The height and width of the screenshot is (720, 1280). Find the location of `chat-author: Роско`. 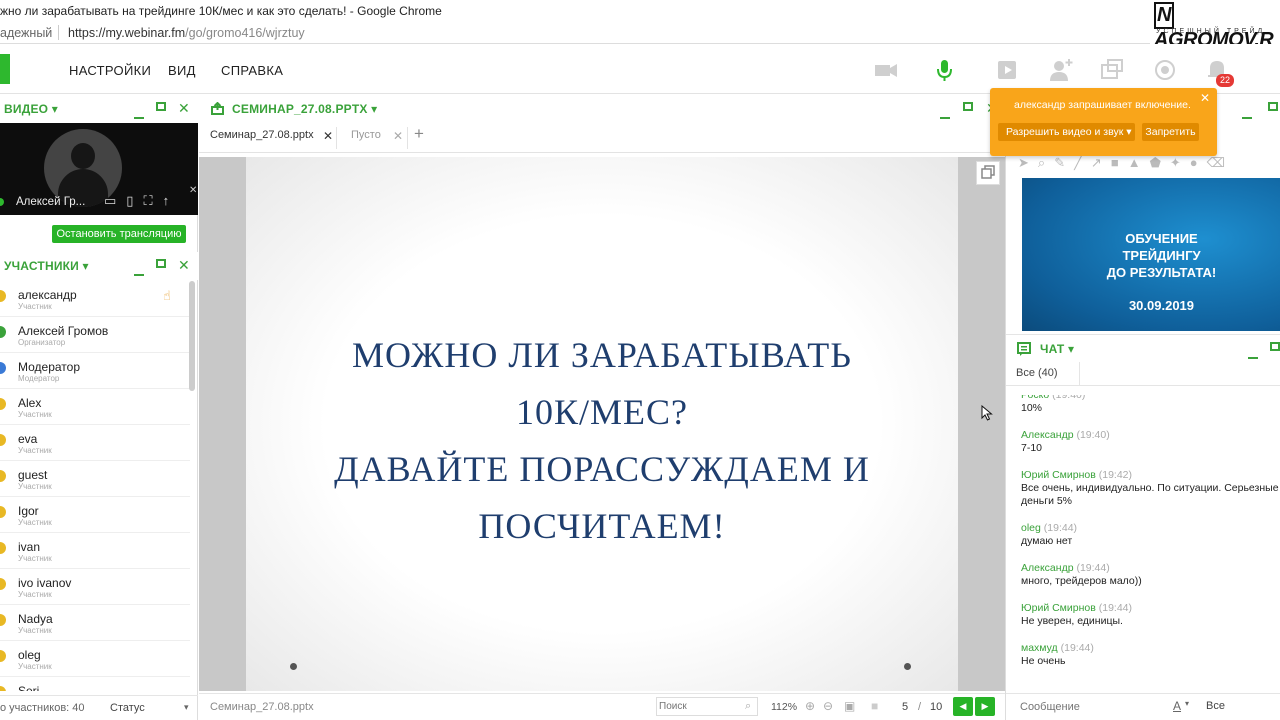

chat-author: Роско is located at coordinates (1035, 398).